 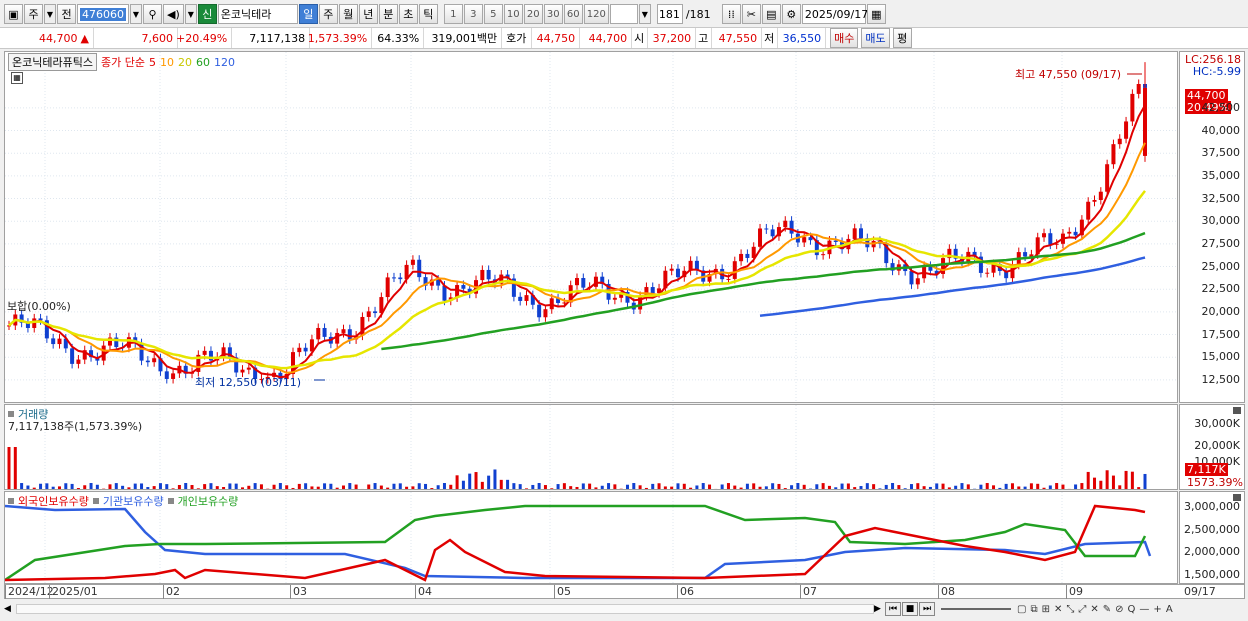 I want to click on calendar-icon: ▦, so click(x=876, y=14).